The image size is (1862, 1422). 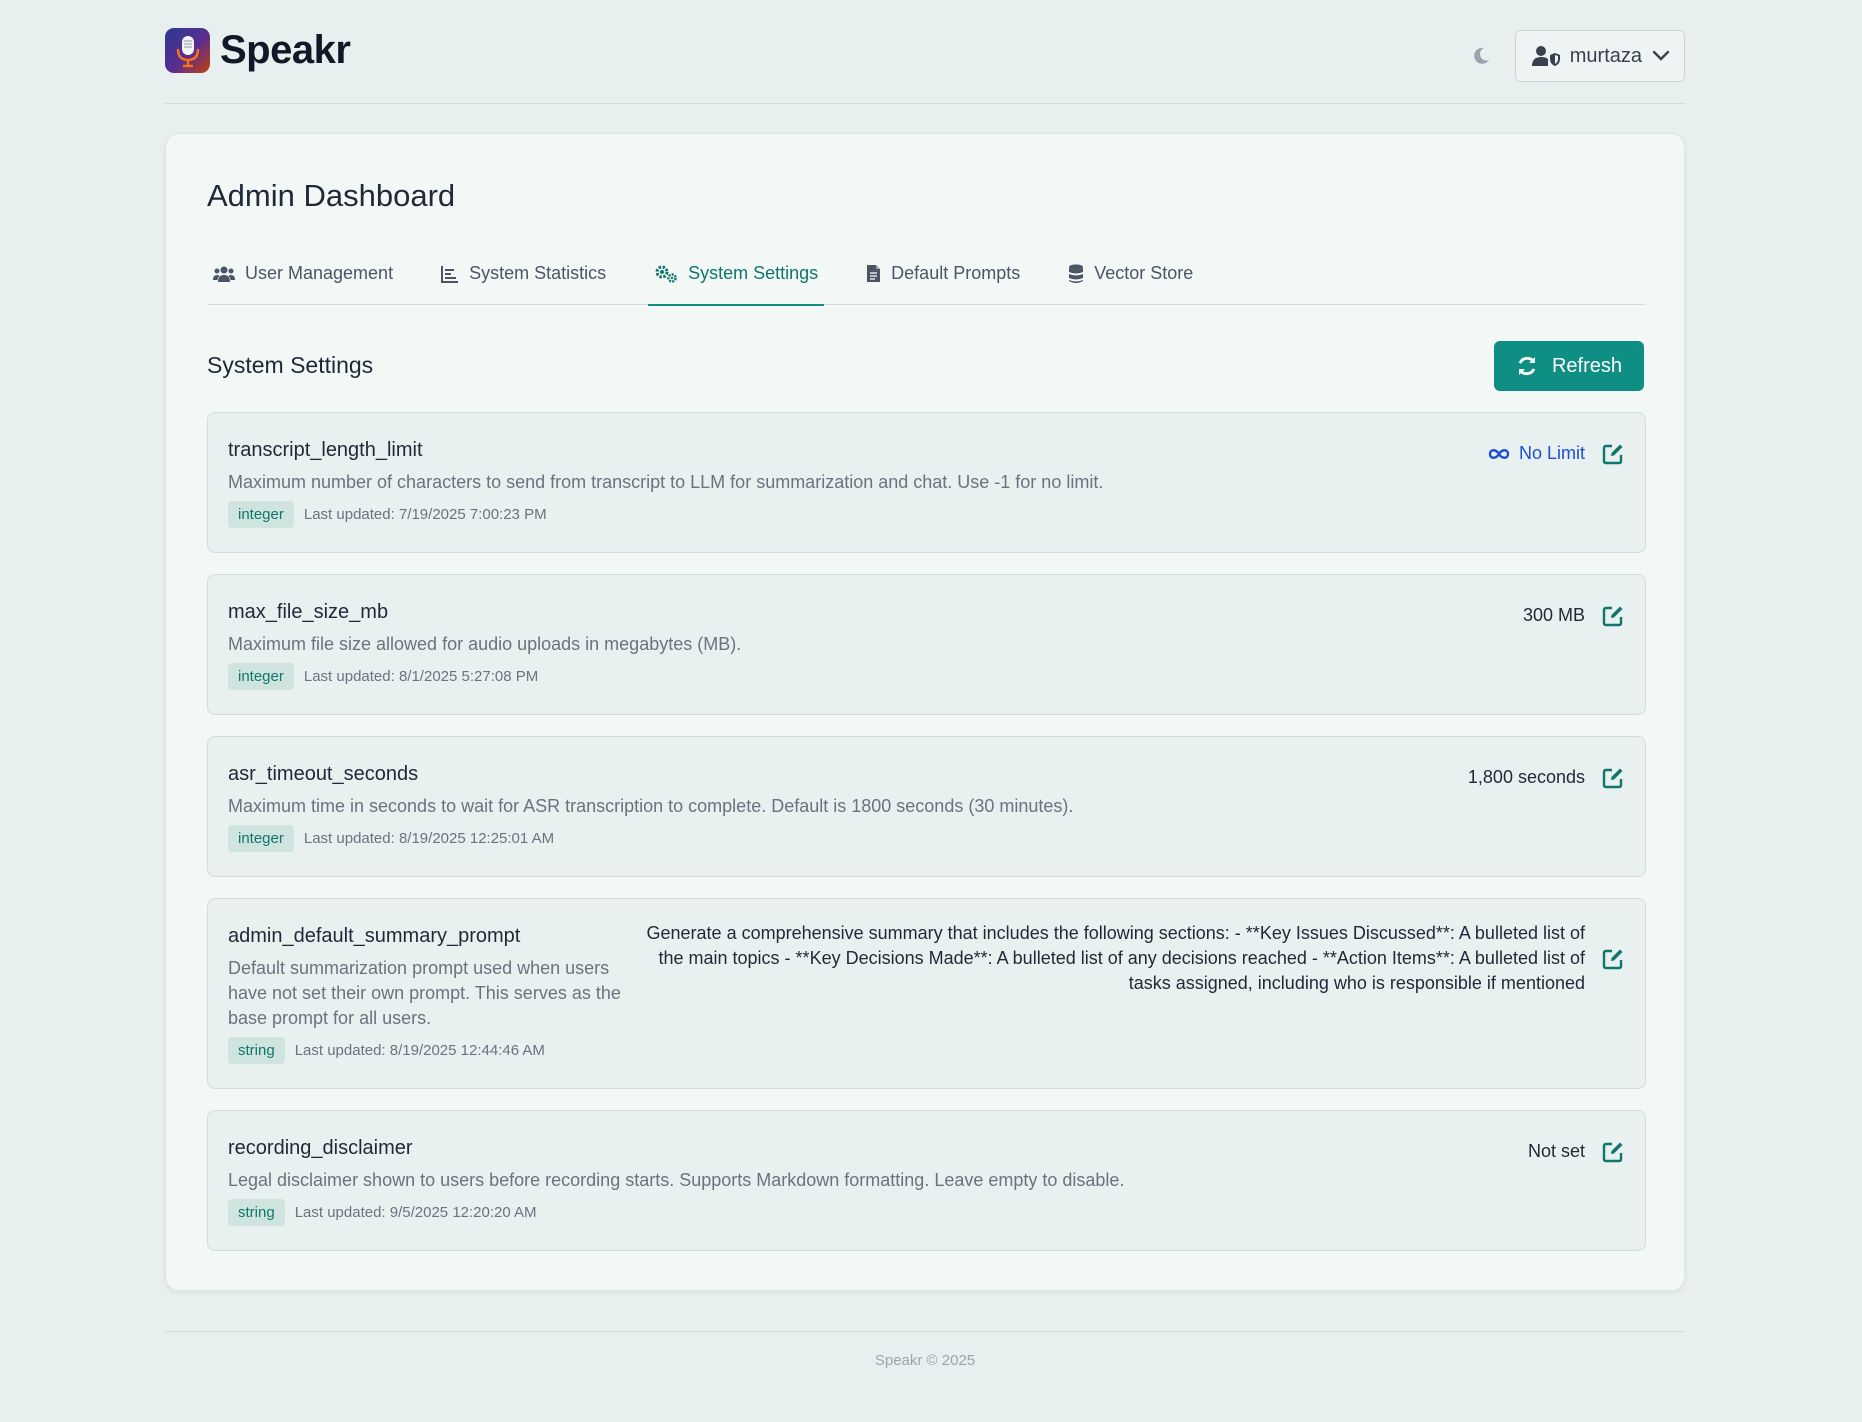 I want to click on microphone-logo-icon, so click(x=187, y=50).